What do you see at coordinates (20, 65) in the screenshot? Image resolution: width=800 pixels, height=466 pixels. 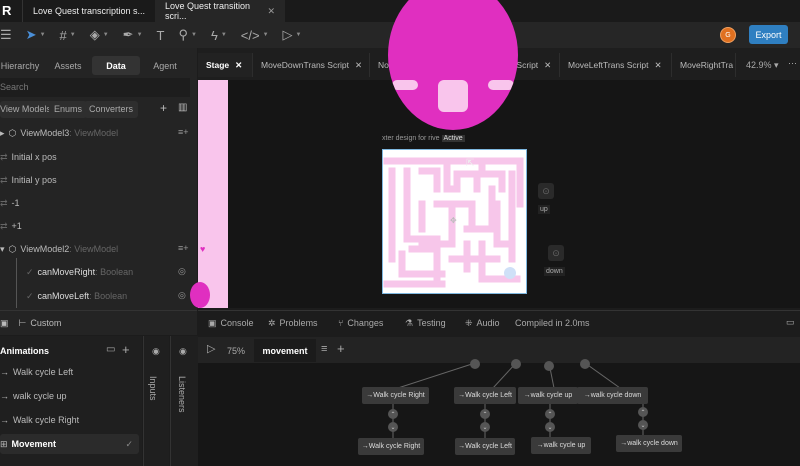 I see `tab-hierarchy: Hierarchy` at bounding box center [20, 65].